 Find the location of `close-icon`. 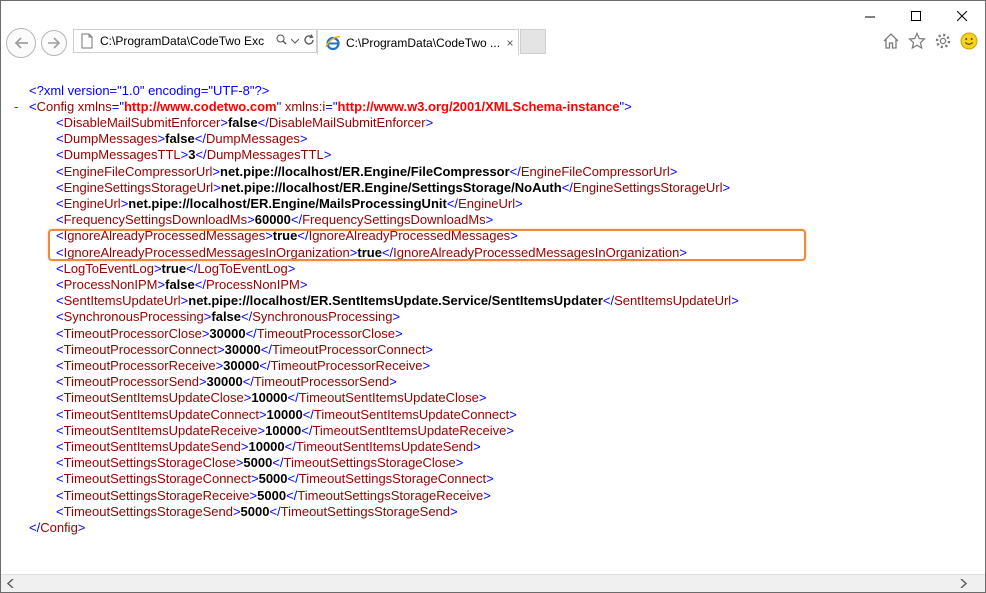

close-icon is located at coordinates (961, 15).